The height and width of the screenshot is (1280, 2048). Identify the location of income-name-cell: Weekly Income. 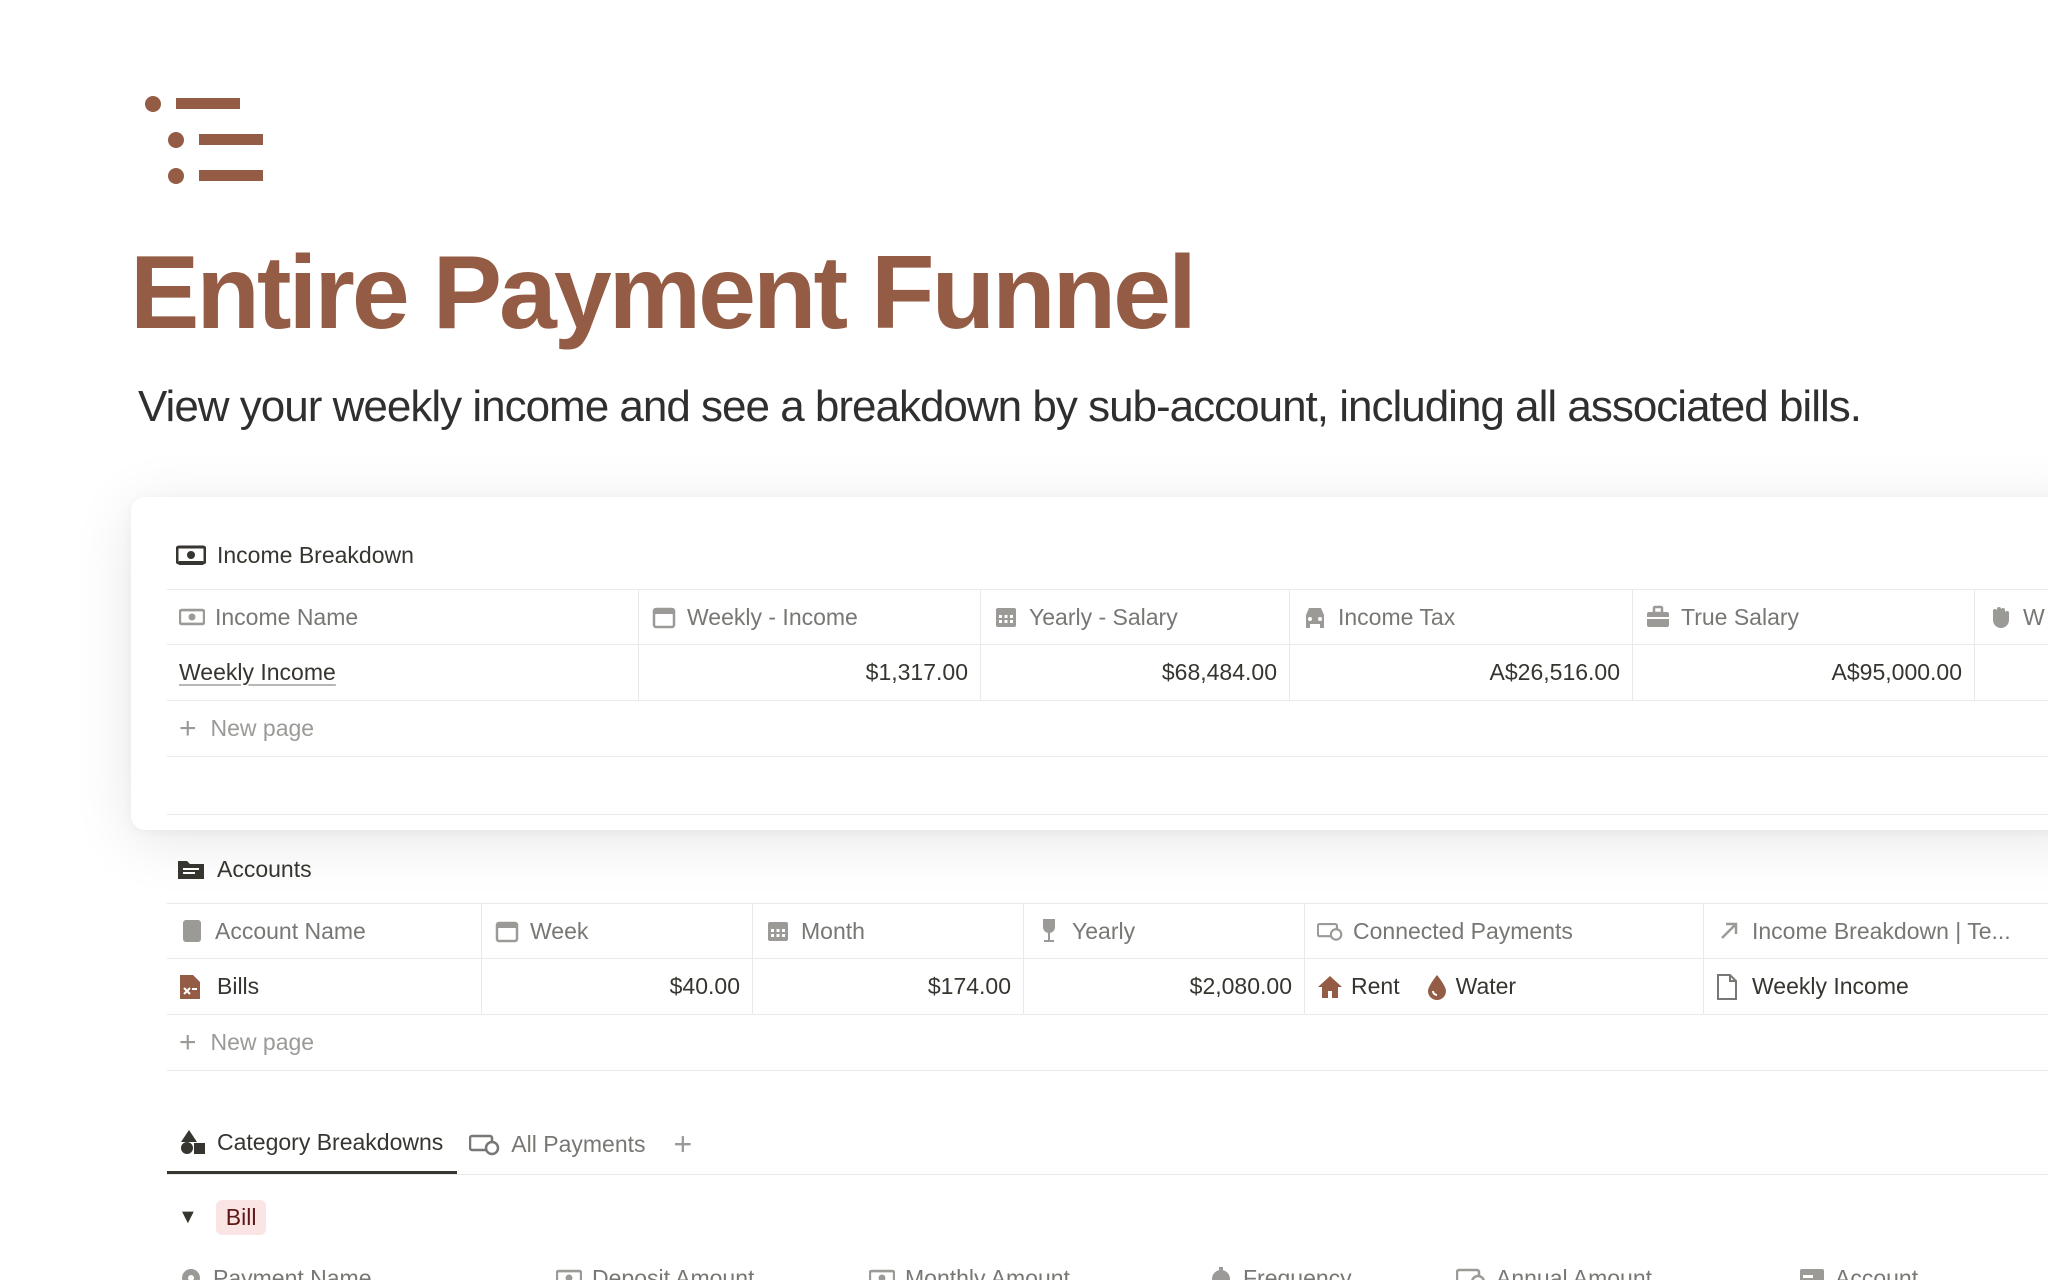
(403, 672).